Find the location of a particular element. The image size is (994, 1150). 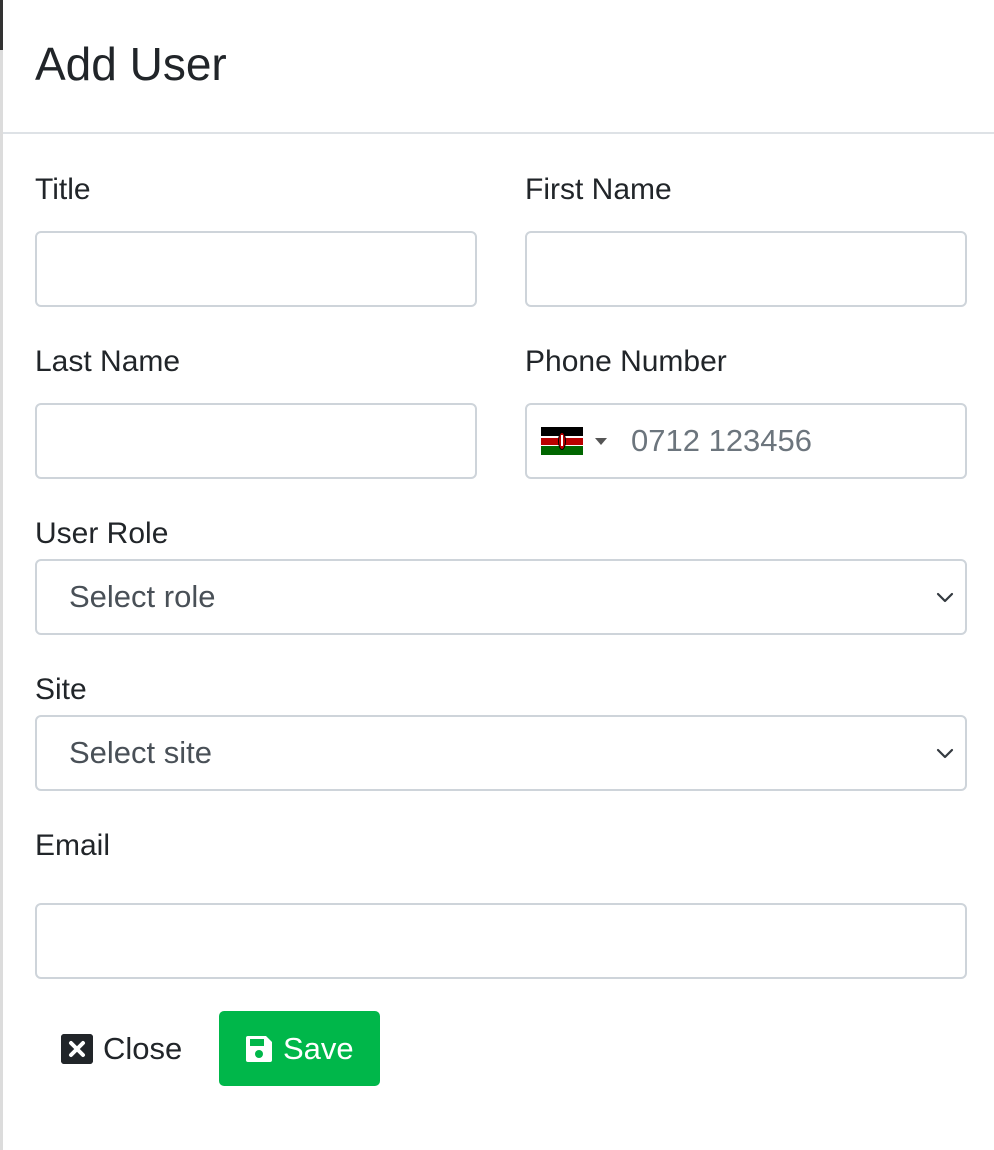

site-select: Select site is located at coordinates (501, 753).